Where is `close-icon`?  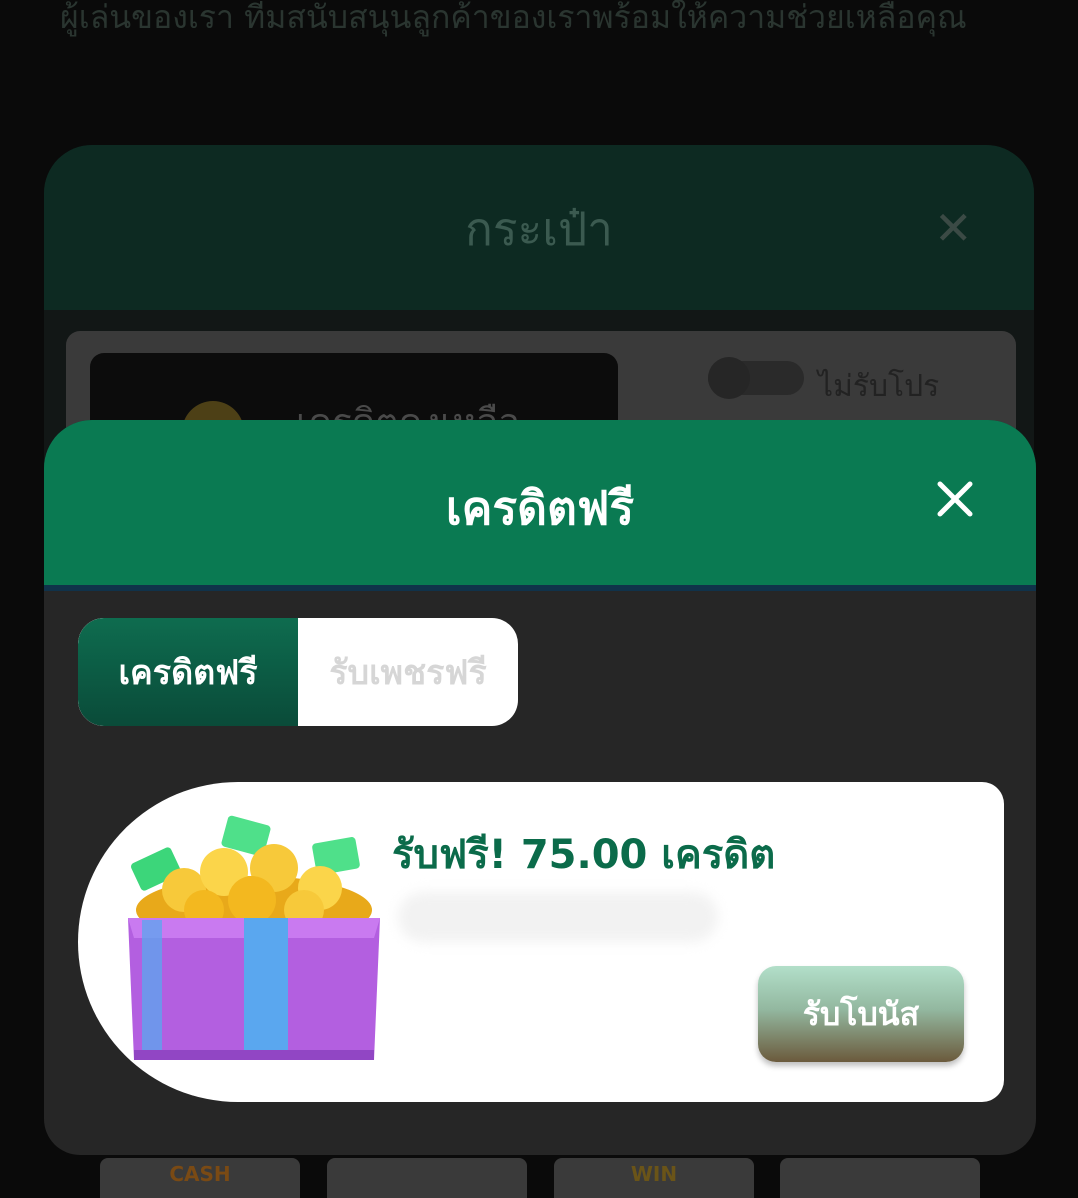 close-icon is located at coordinates (955, 499).